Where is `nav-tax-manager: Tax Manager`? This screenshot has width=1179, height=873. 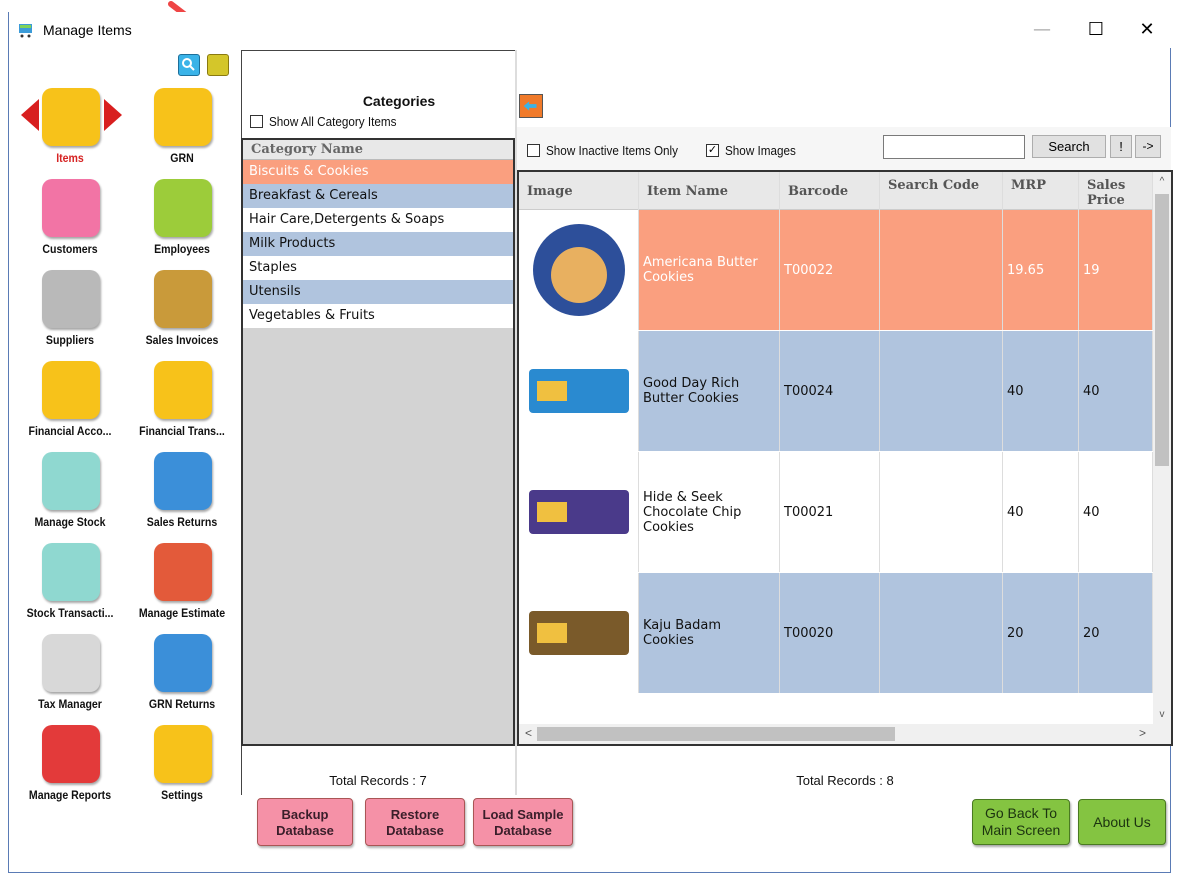 nav-tax-manager: Tax Manager is located at coordinates (70, 676).